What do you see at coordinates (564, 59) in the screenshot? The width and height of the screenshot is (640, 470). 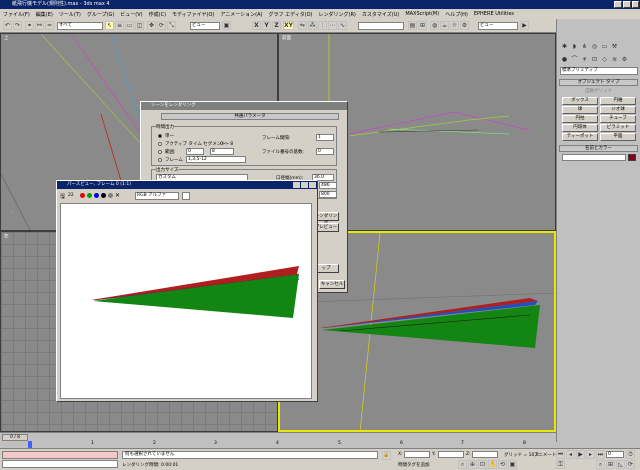 I see `geometry-icon: ●` at bounding box center [564, 59].